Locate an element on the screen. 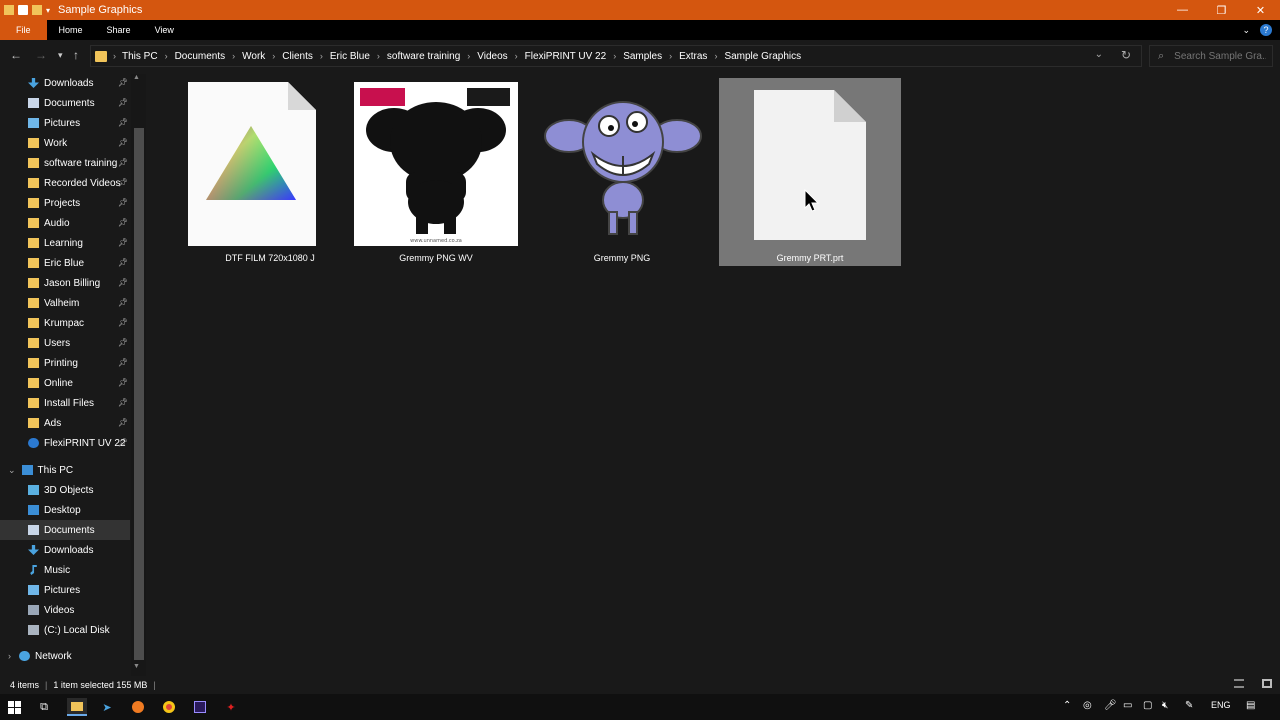 This screenshot has width=1280, height=720. scroll-up-icon: ▲ is located at coordinates (136, 77).